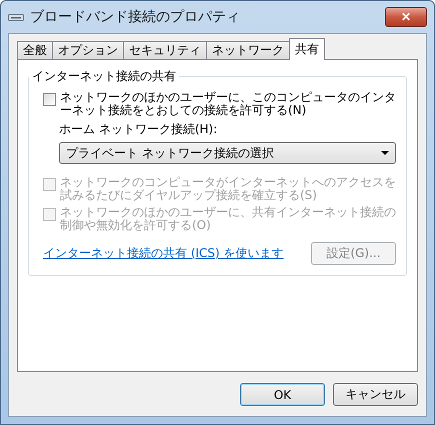 The height and width of the screenshot is (425, 435). Describe the element at coordinates (228, 189) in the screenshot. I see `checkbox-label: ネットワークのコンピュータがインターネットへのアクセスを試みるたびにダイヤルアップ接続を確立する(S)` at that location.